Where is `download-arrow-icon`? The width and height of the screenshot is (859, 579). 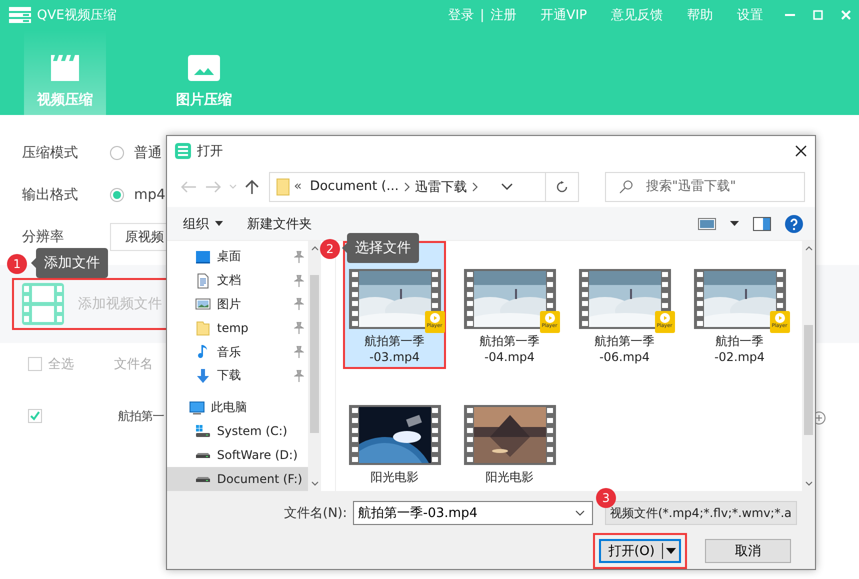 download-arrow-icon is located at coordinates (203, 376).